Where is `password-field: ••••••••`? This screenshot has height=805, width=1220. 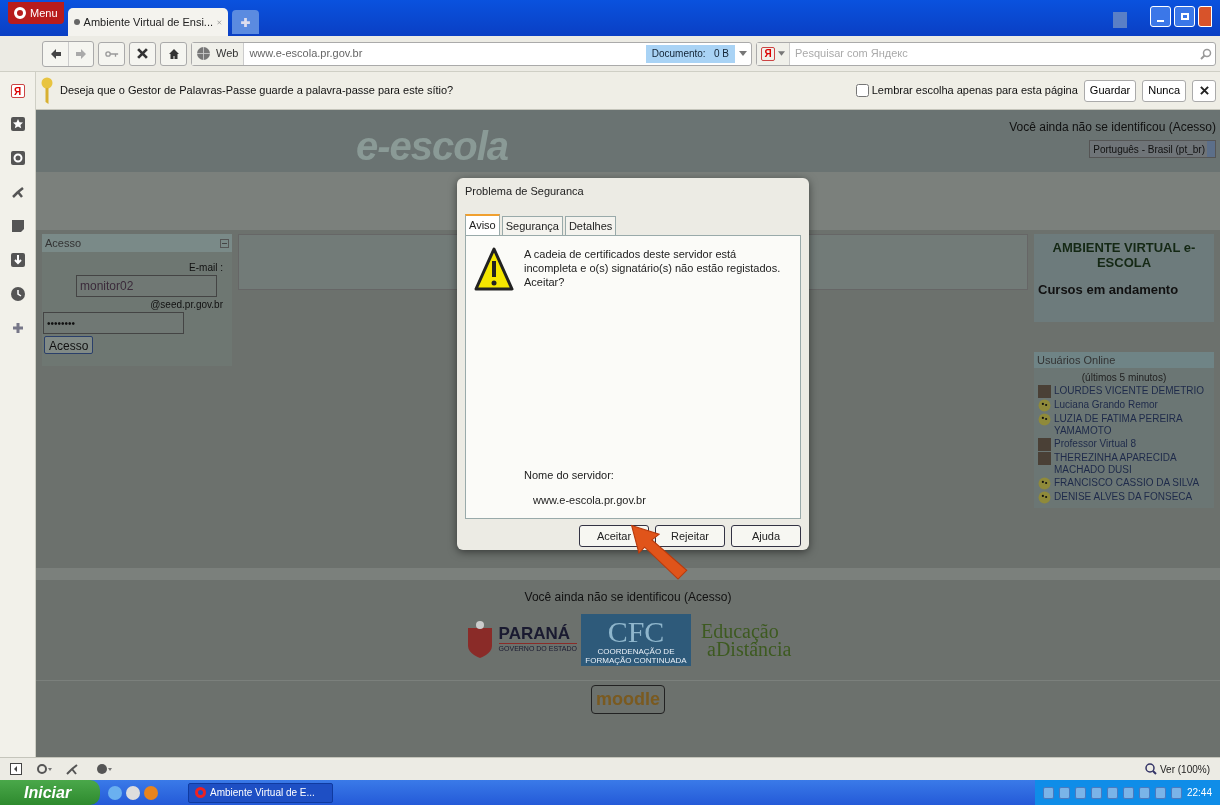 password-field: •••••••• is located at coordinates (113, 323).